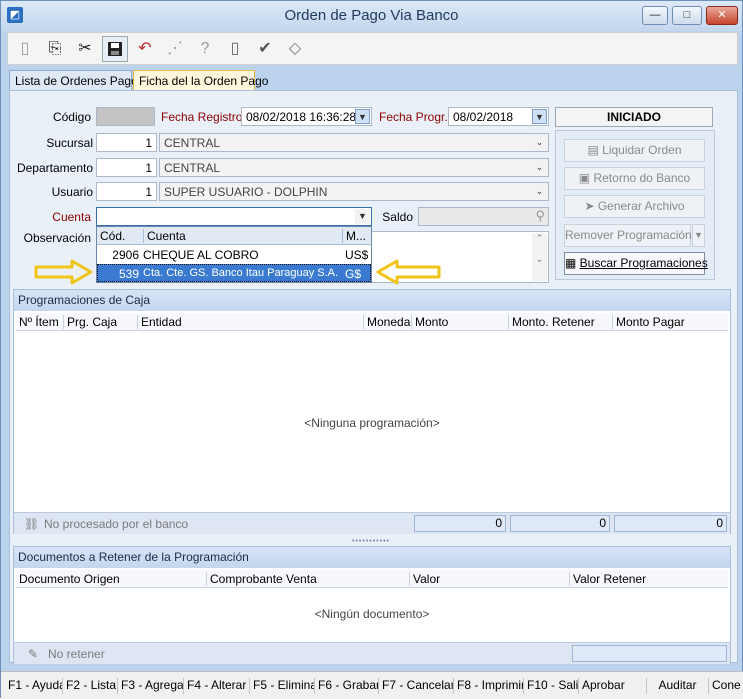  I want to click on fecha-prog-field: 08/02/2018 ▼, so click(498, 116).